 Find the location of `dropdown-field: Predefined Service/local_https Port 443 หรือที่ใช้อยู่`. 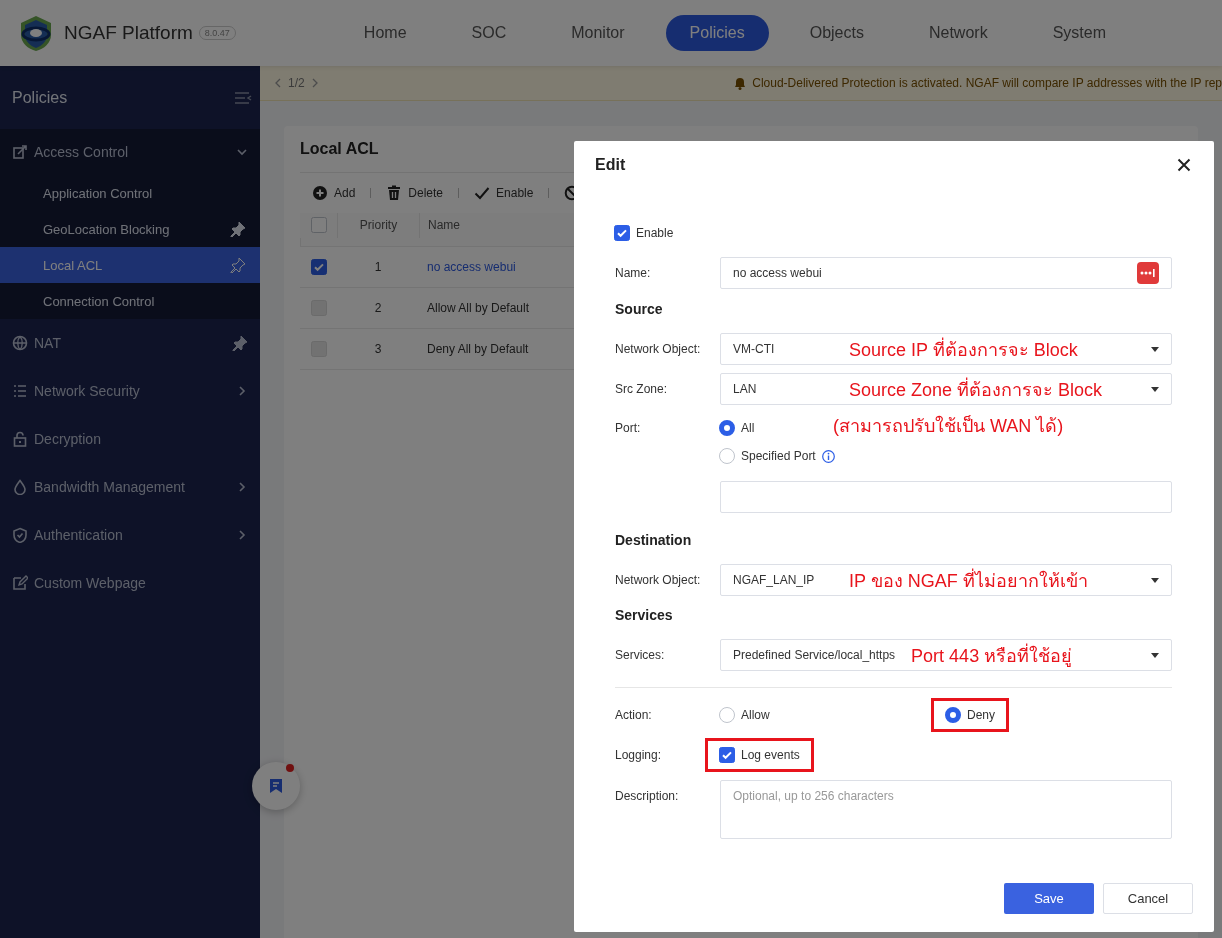

dropdown-field: Predefined Service/local_https Port 443 หรือที่ใช้อยู่ is located at coordinates (946, 655).